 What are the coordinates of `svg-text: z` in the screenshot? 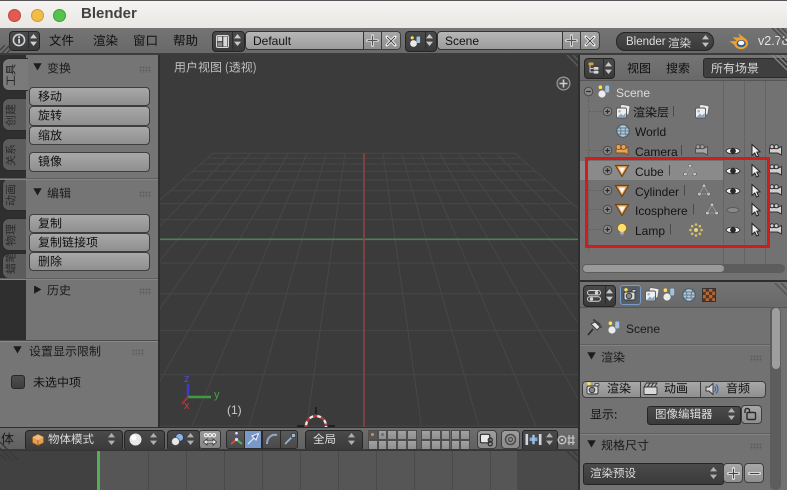 It's located at (187, 379).